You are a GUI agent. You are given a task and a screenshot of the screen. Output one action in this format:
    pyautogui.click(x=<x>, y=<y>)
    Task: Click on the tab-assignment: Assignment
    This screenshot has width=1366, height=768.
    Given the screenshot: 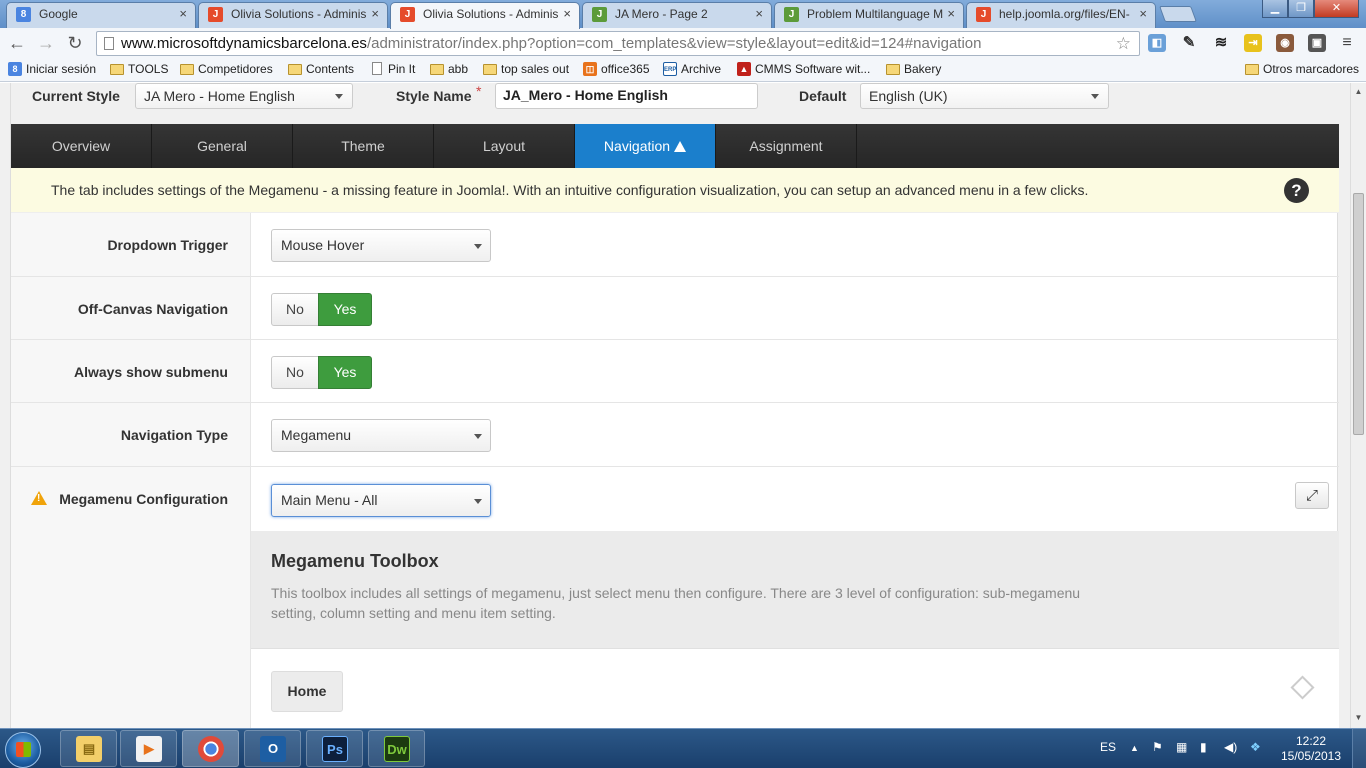 What is the action you would take?
    pyautogui.click(x=786, y=146)
    